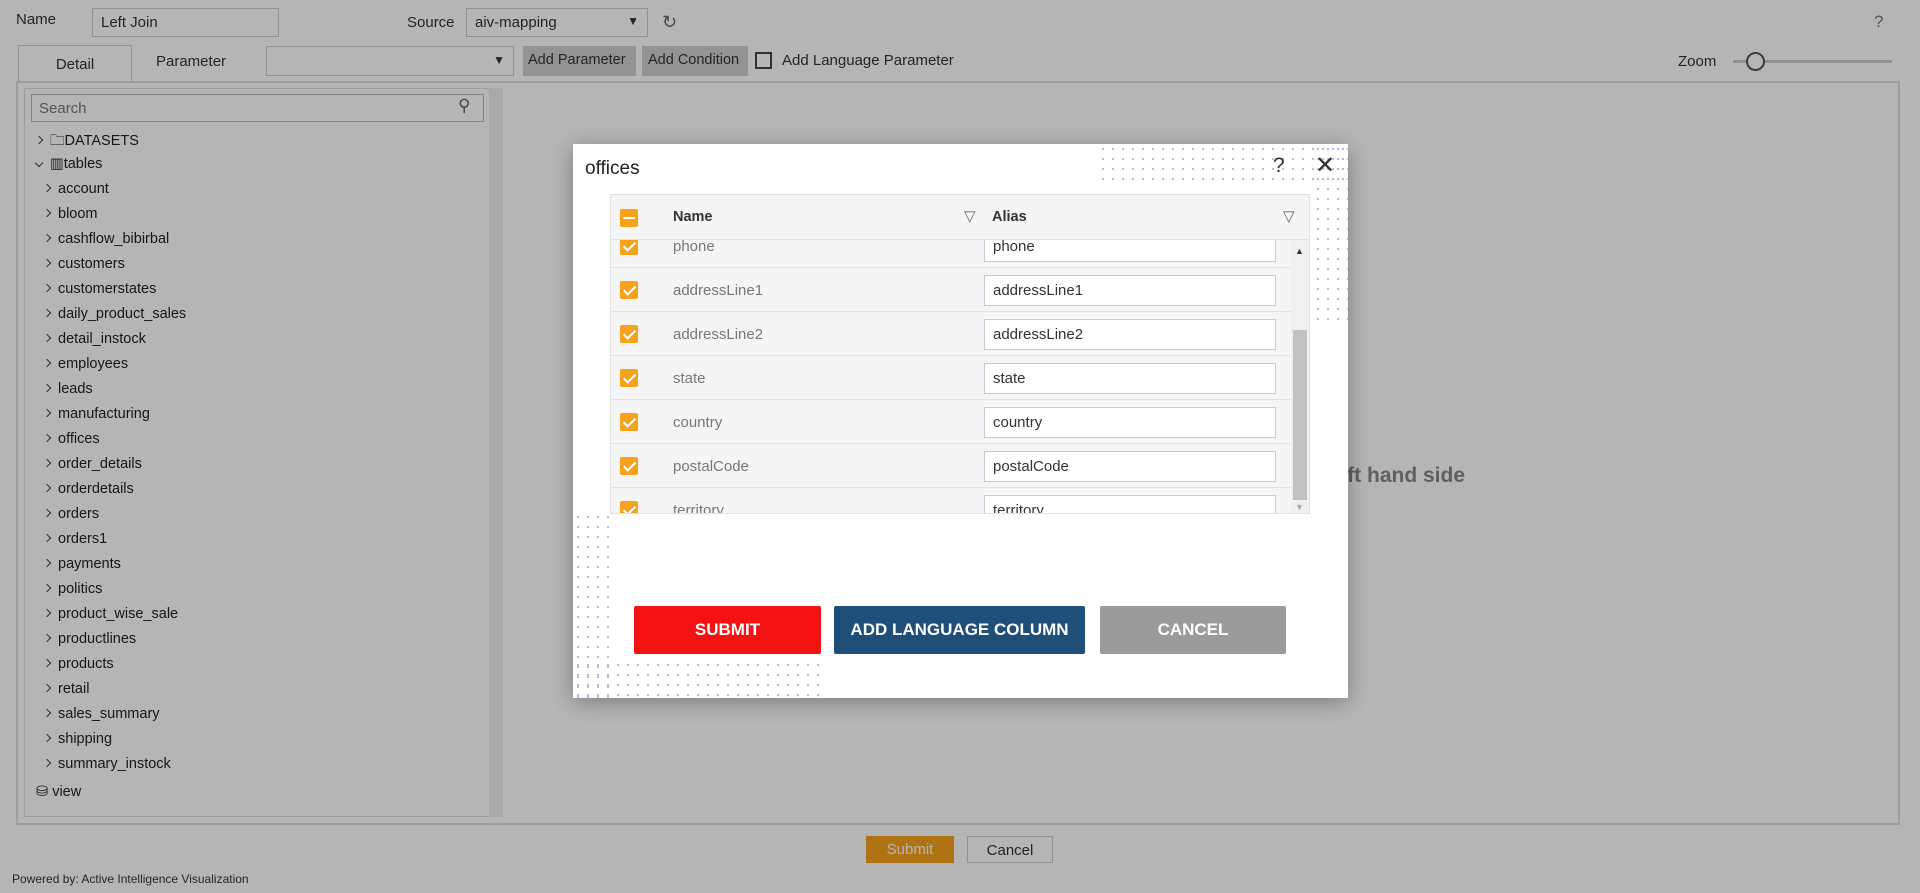 This screenshot has height=893, width=1920. What do you see at coordinates (1130, 290) in the screenshot?
I see `alias-input: addressLine1` at bounding box center [1130, 290].